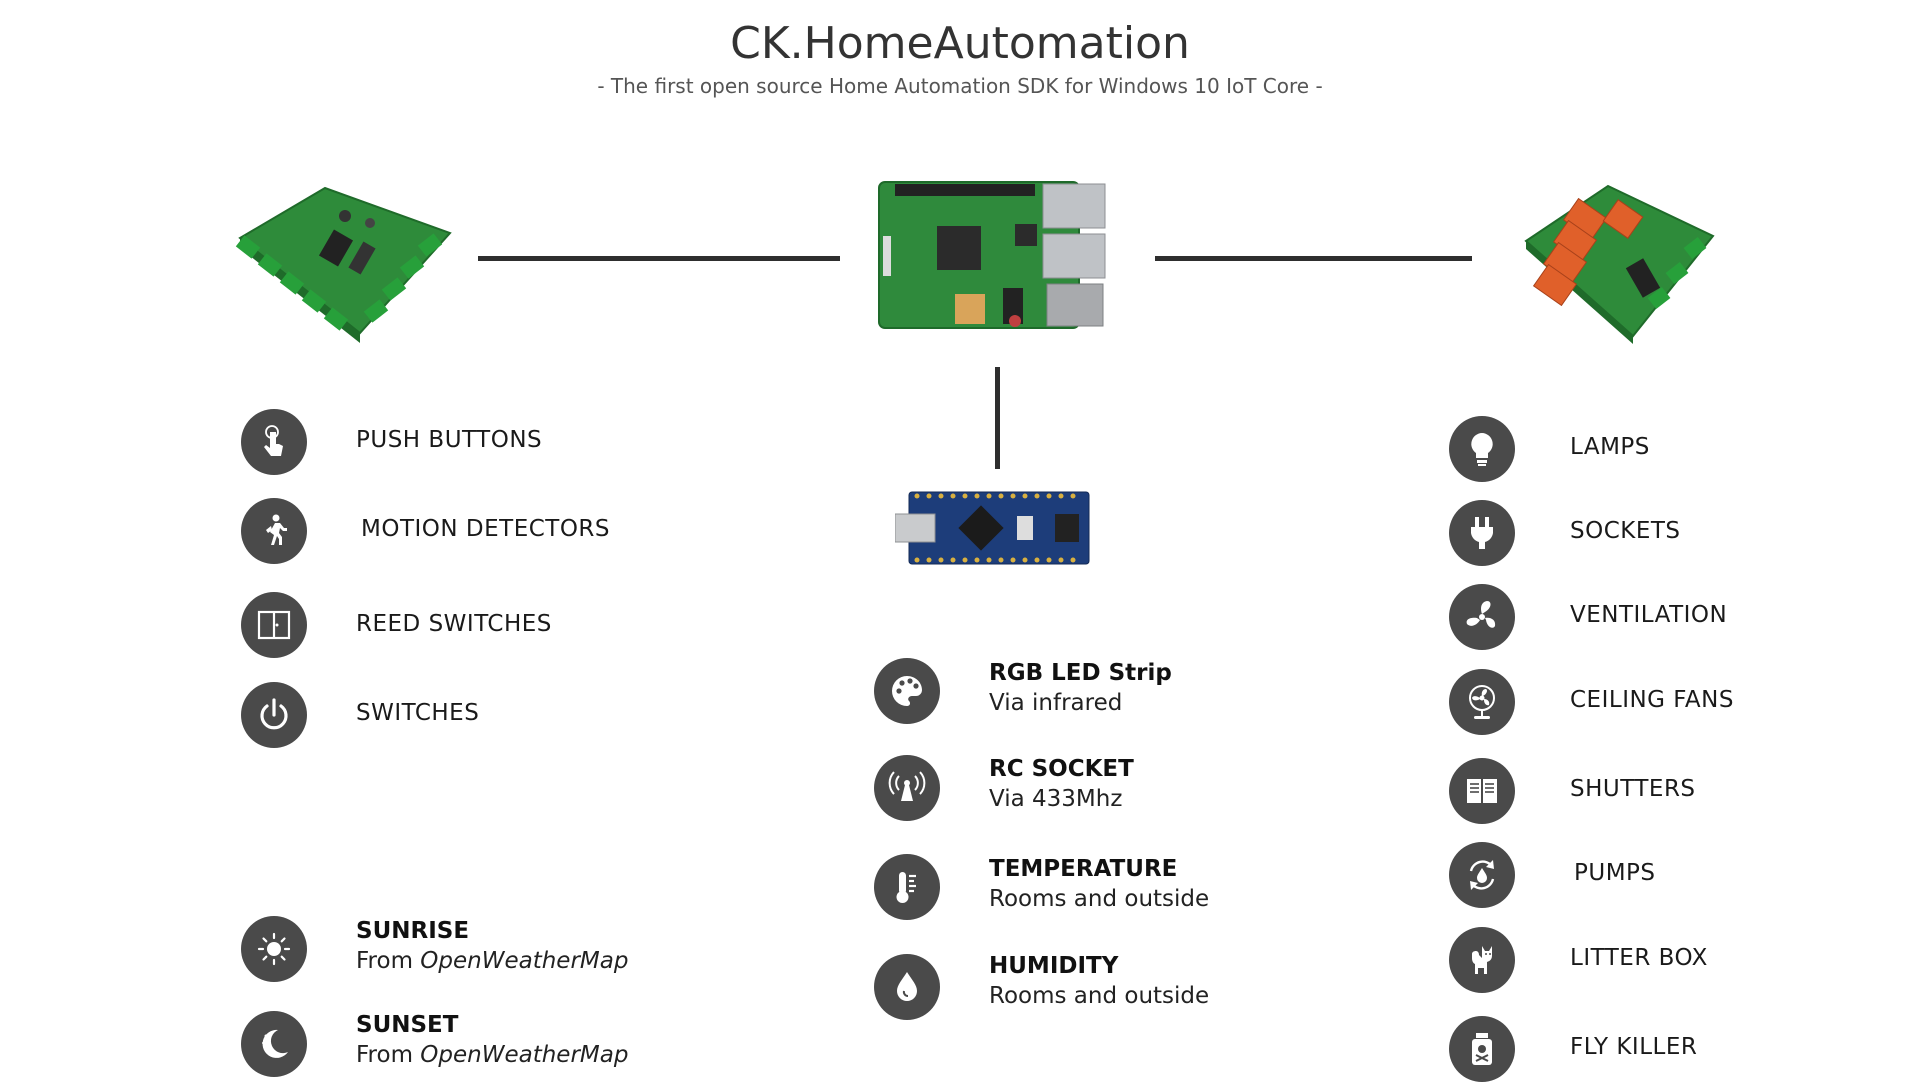 Image resolution: width=1920 pixels, height=1082 pixels. I want to click on rc-socket-icon-circle, so click(907, 788).